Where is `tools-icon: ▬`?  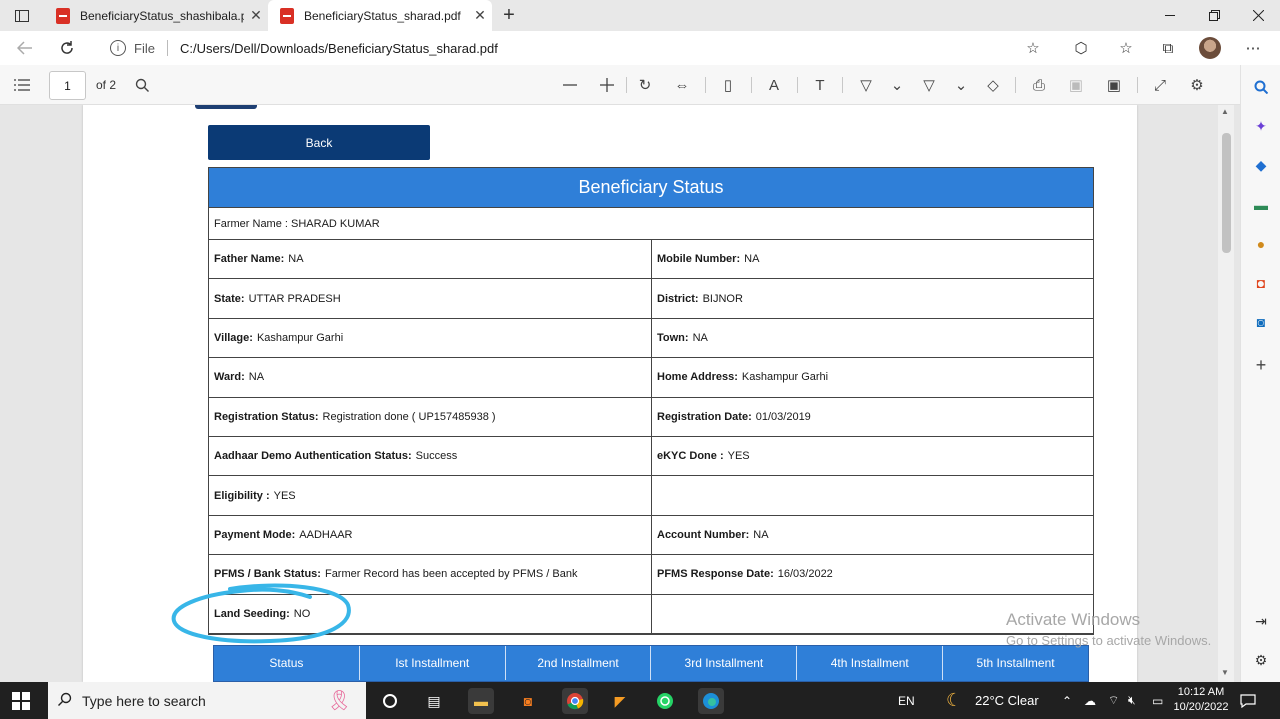 tools-icon: ▬ is located at coordinates (1261, 205).